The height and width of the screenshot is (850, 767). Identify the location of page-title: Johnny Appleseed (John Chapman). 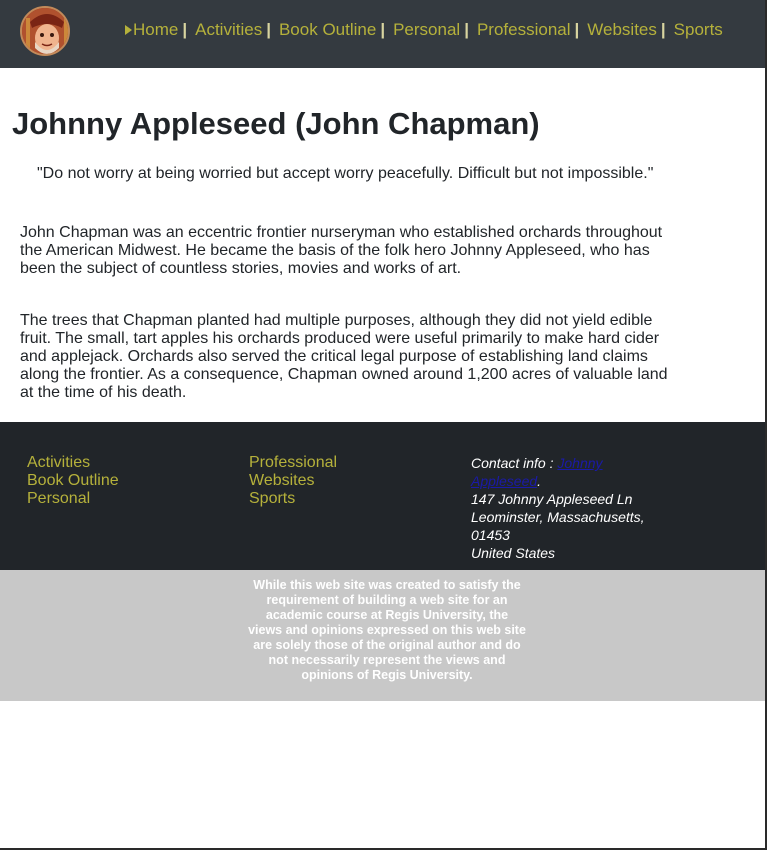
(276, 123).